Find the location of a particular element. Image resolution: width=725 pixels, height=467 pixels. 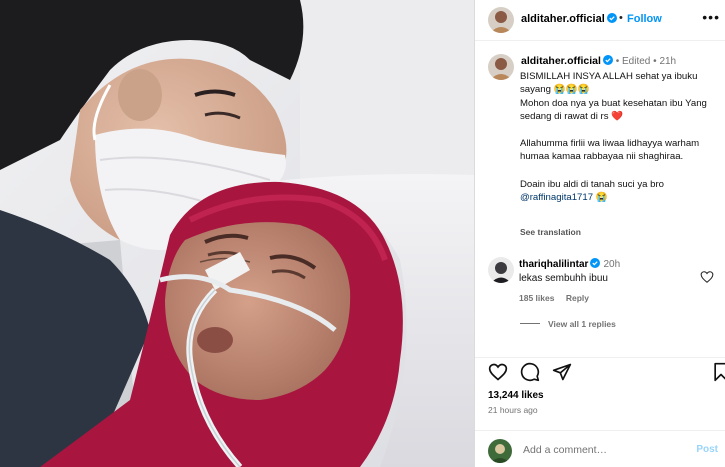

add-comment-row: Post is located at coordinates (600, 448).